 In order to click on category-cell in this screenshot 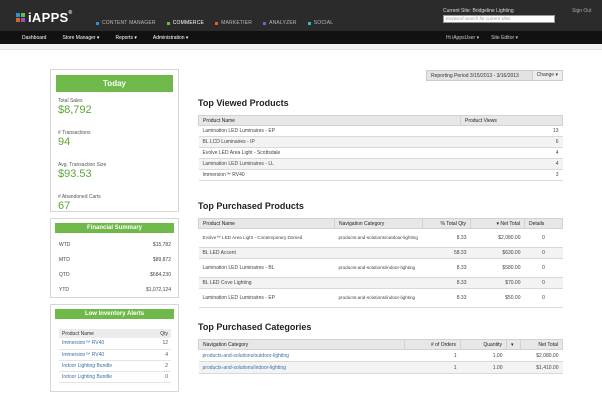, I will do `click(378, 253)`.